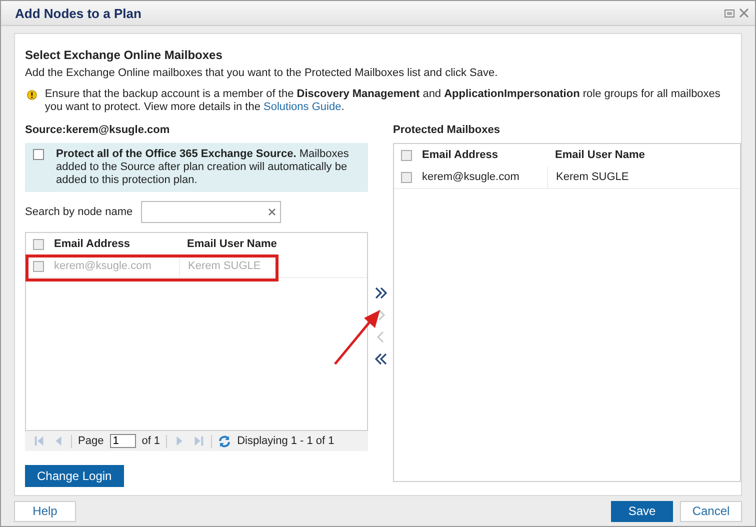  Describe the element at coordinates (45, 511) in the screenshot. I see `help-button: Help` at that location.